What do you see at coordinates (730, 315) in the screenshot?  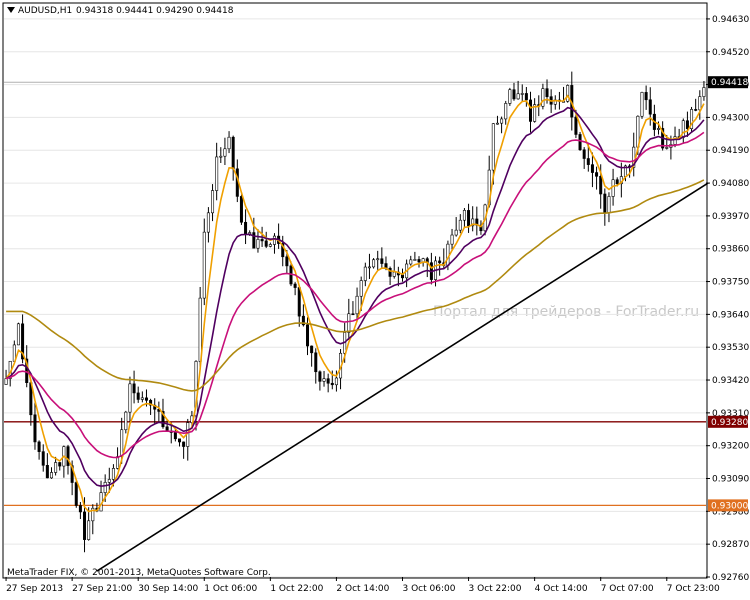 I see `y-tick-label: 0.93640` at bounding box center [730, 315].